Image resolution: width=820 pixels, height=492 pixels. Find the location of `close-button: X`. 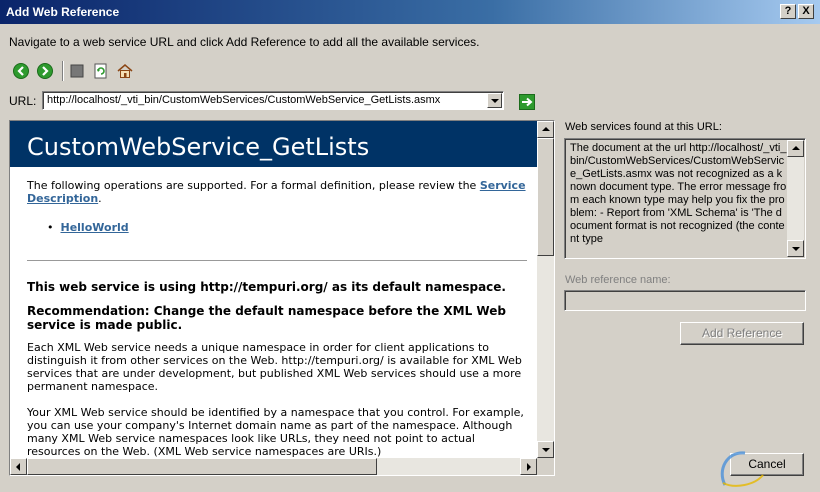

close-button: X is located at coordinates (806, 11).